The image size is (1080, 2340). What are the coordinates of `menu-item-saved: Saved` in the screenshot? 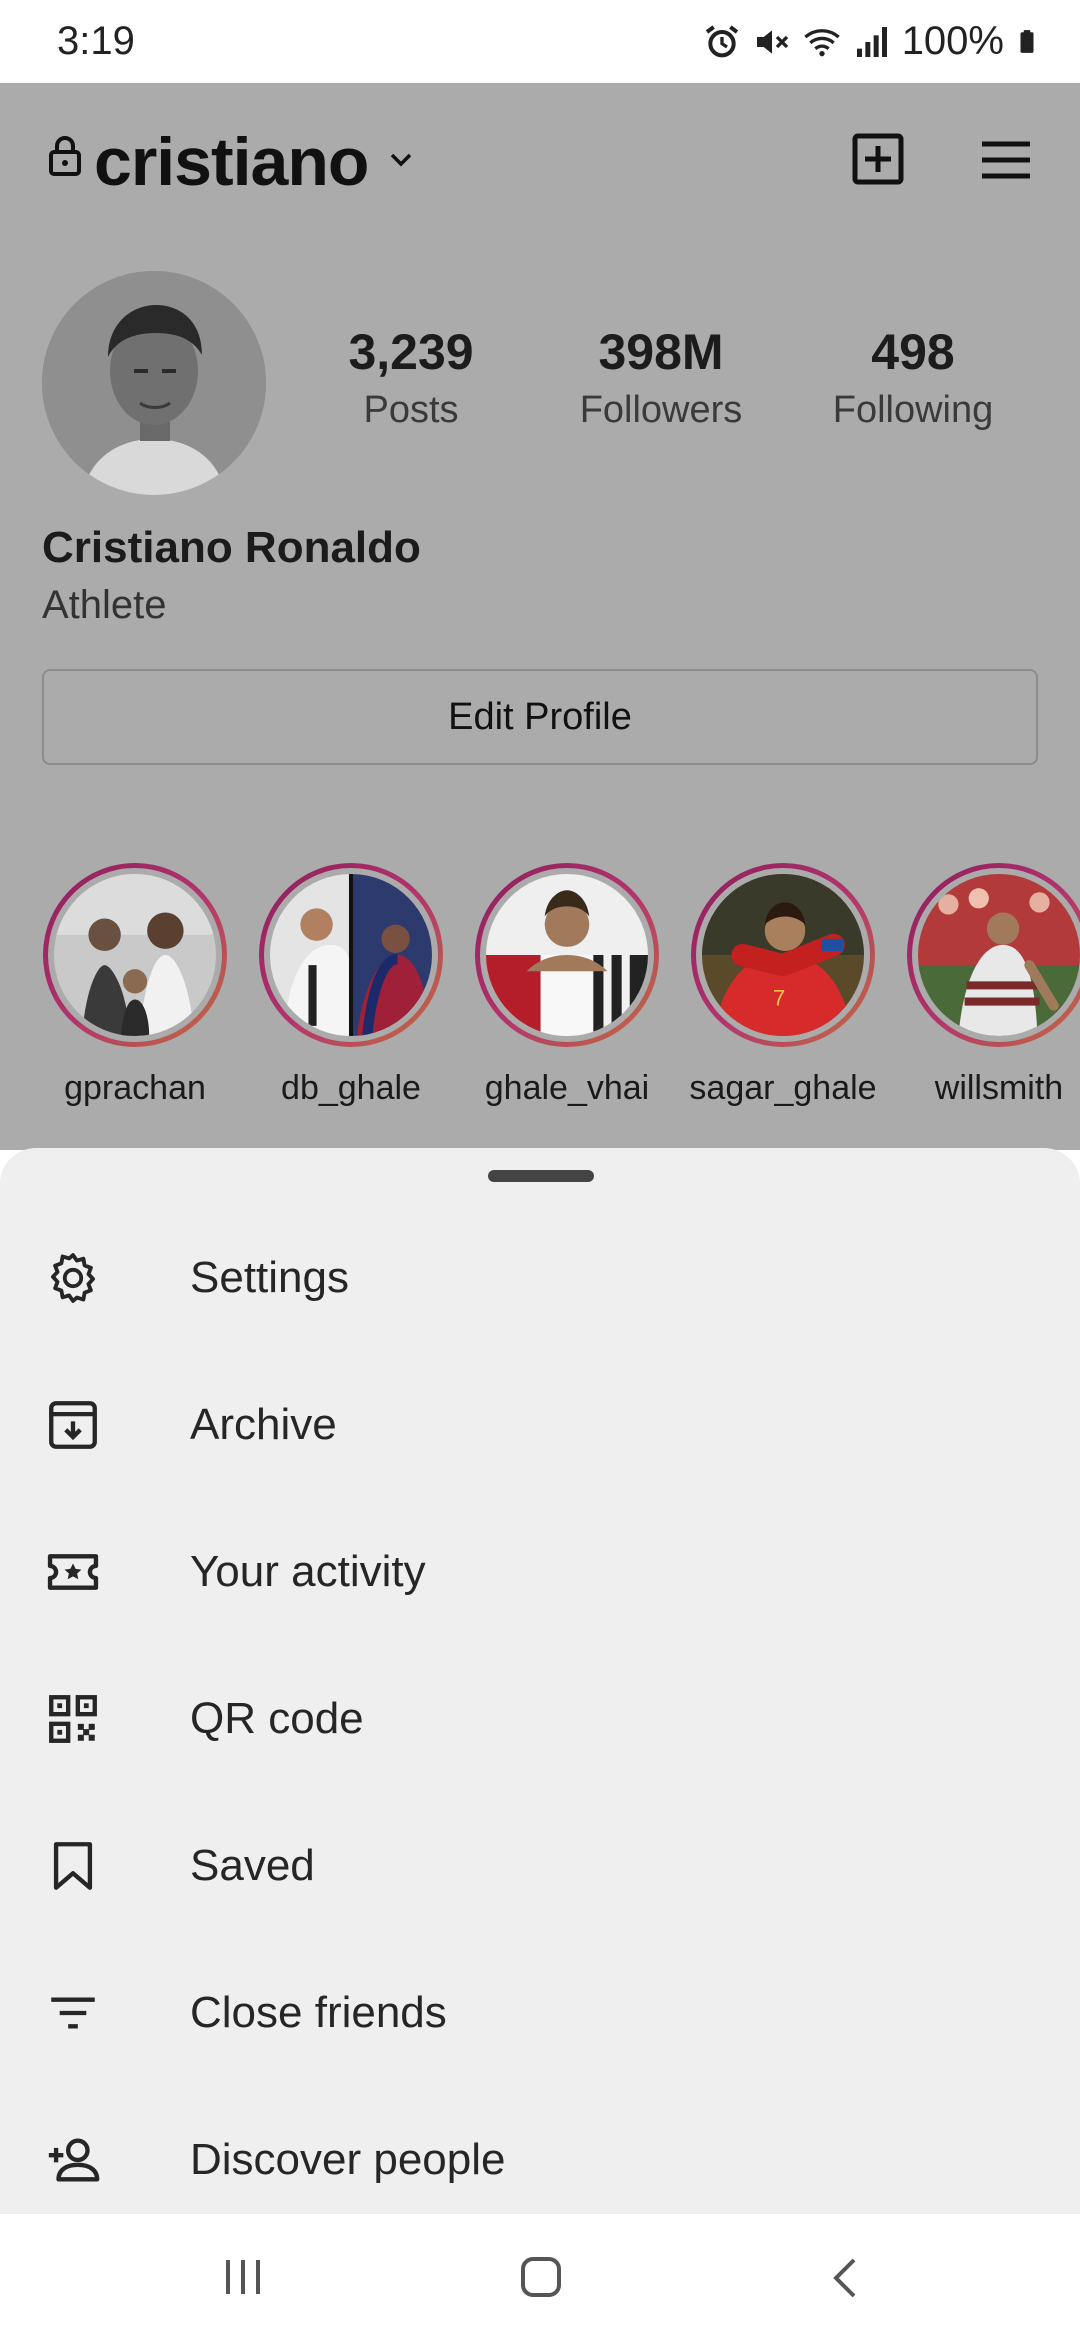 It's located at (540, 1865).